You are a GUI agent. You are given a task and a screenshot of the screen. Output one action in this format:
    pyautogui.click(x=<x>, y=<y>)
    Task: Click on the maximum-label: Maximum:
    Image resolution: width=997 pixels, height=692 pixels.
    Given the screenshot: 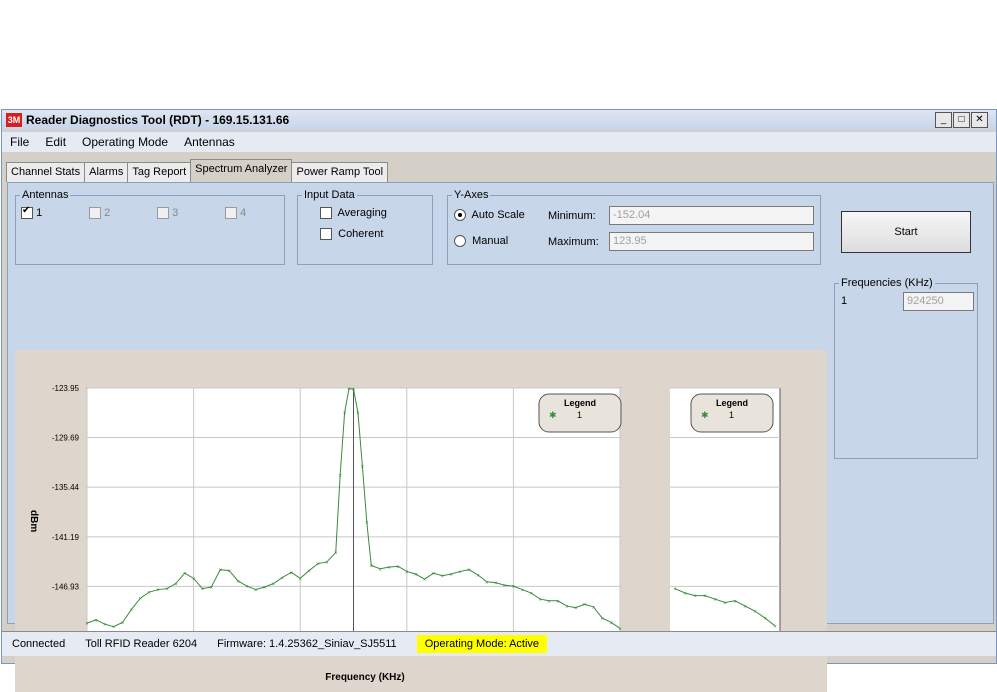 What is the action you would take?
    pyautogui.click(x=573, y=242)
    